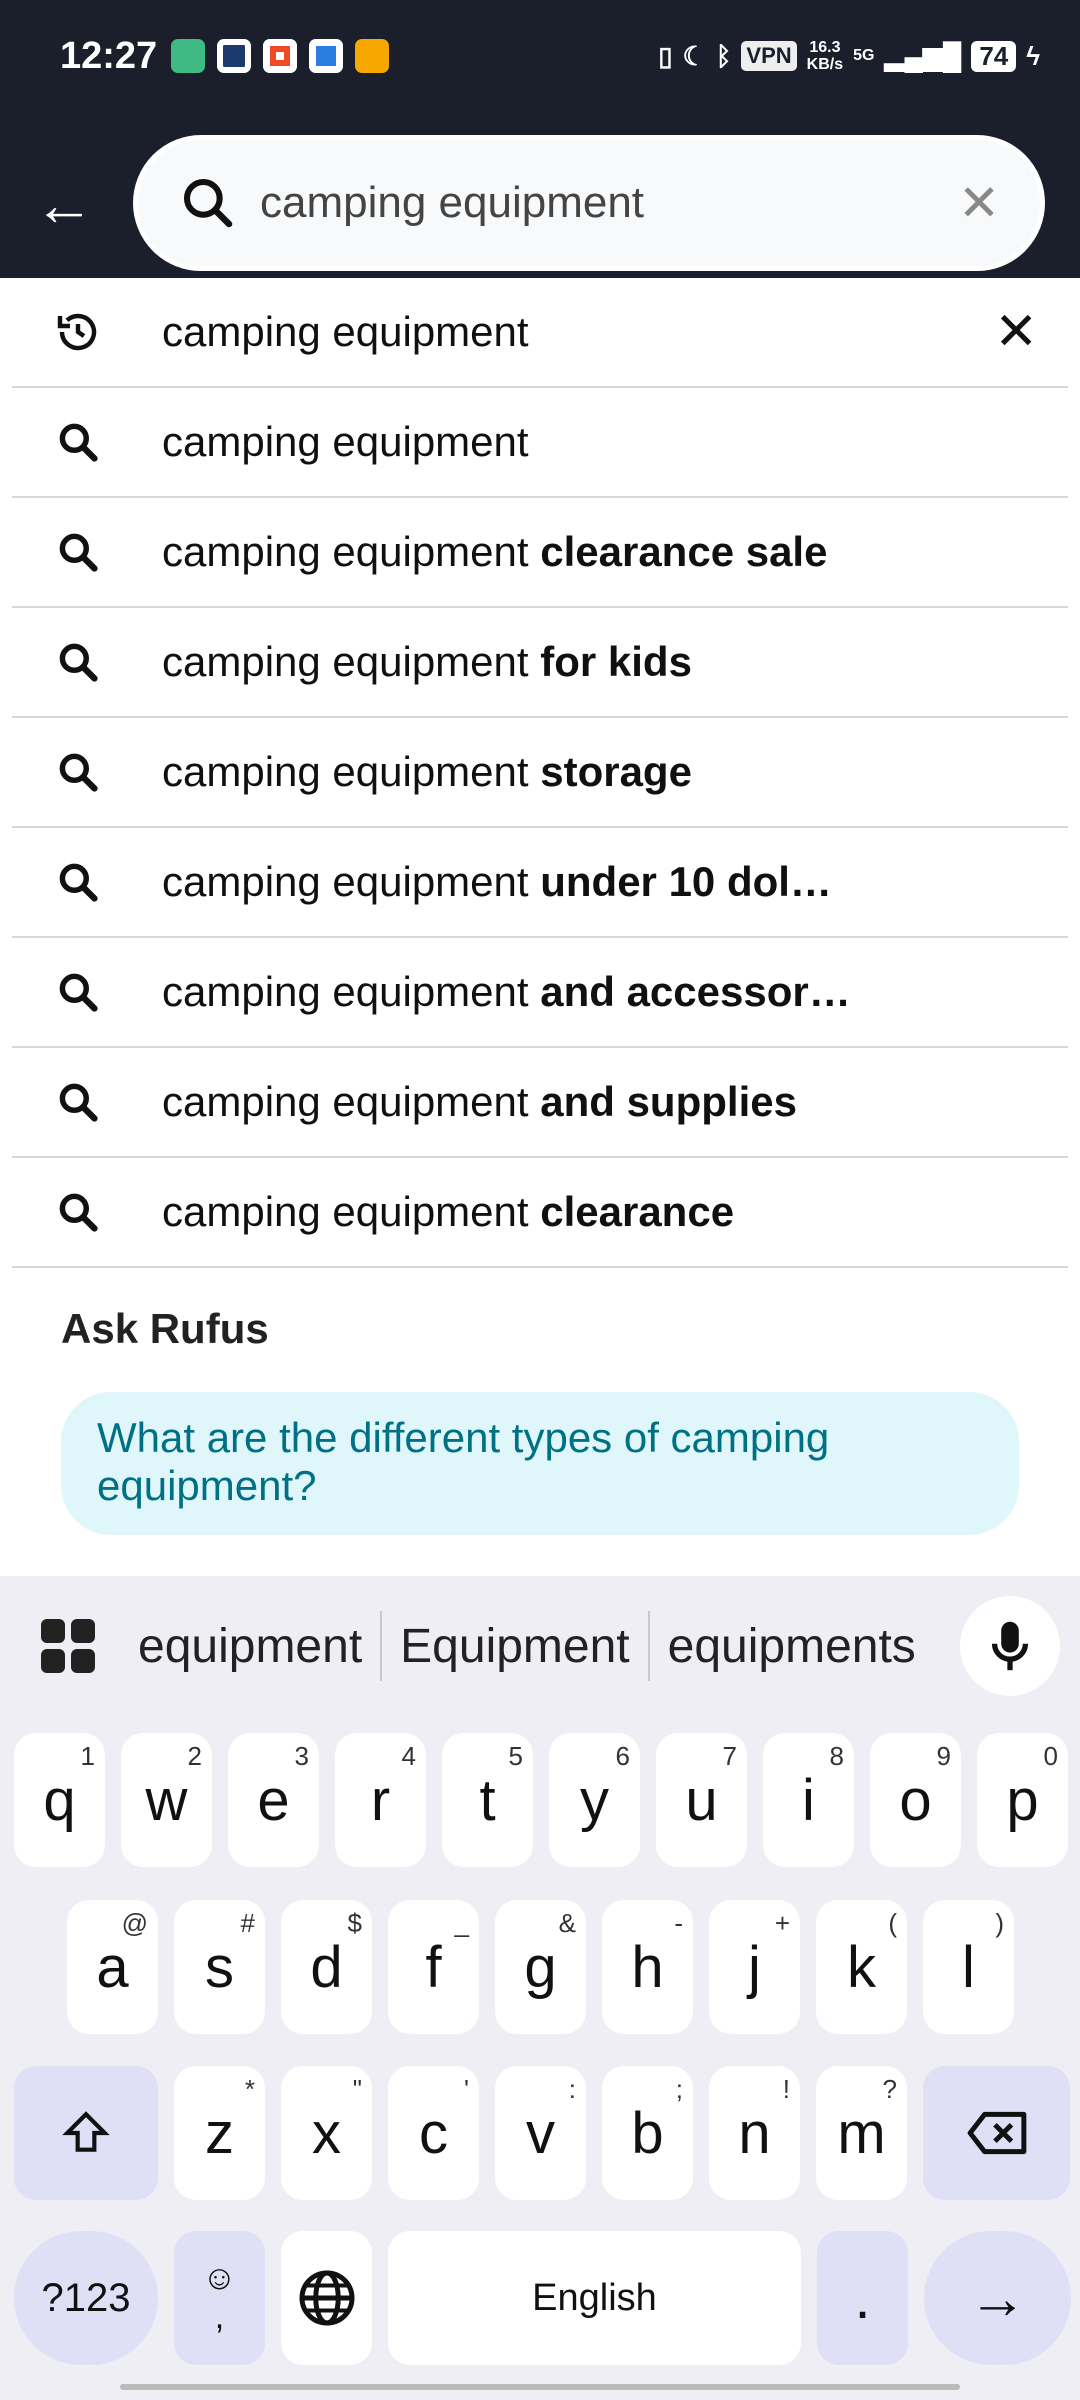 Image resolution: width=1080 pixels, height=2400 pixels. I want to click on search-bar: ✕, so click(589, 203).